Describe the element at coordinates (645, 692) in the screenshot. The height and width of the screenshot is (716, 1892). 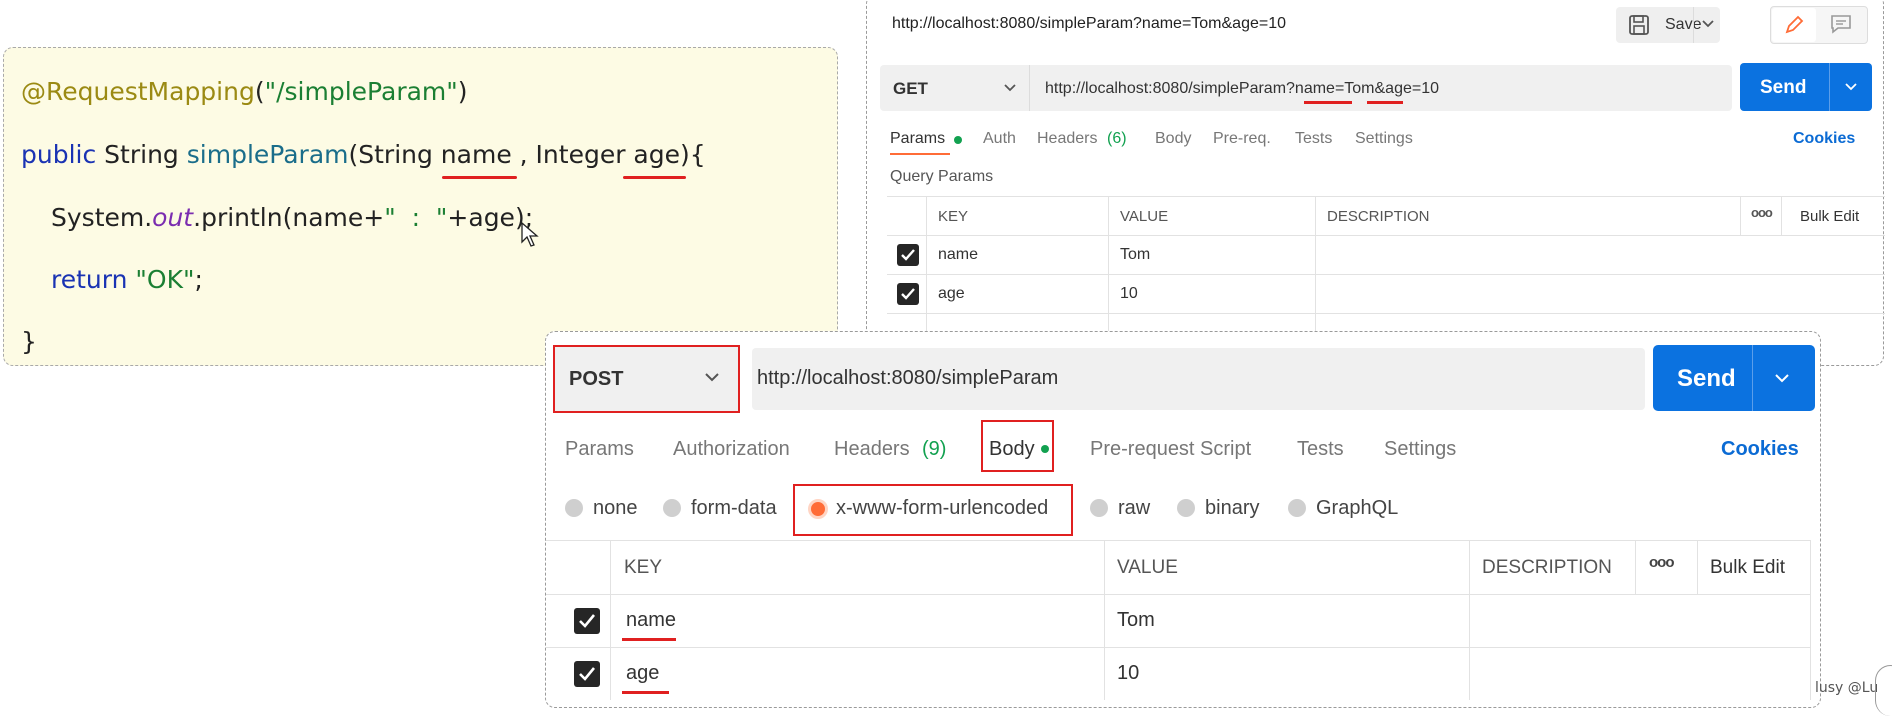
I see `underline-age-key` at that location.